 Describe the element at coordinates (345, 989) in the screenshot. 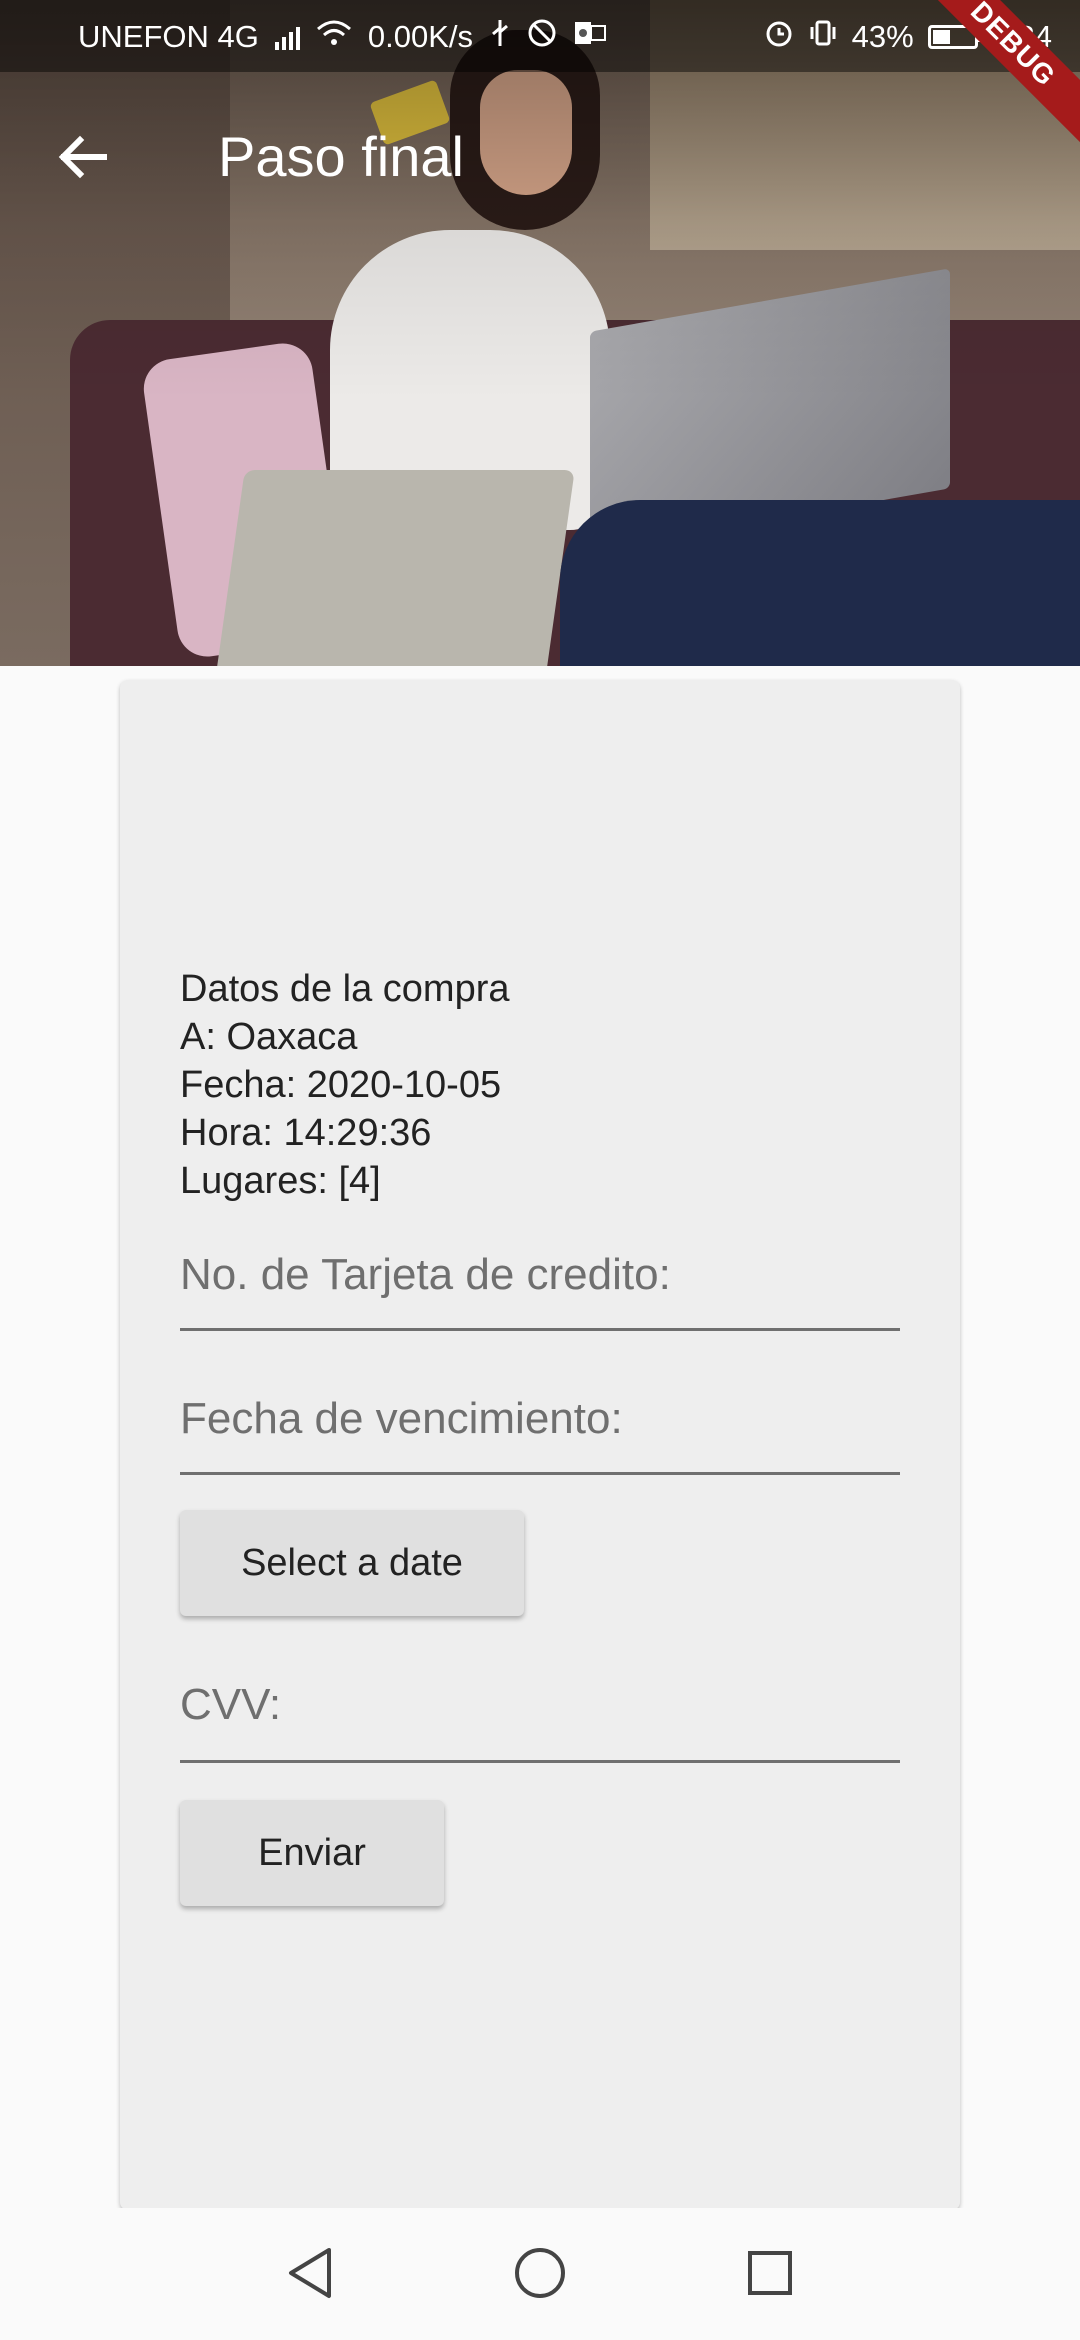

I see `summary-heading: Datos de la compra` at that location.